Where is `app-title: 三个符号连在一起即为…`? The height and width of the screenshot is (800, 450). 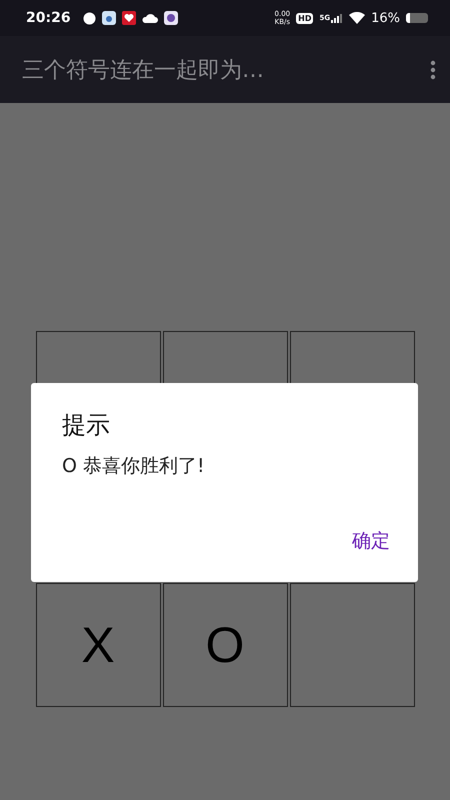 app-title: 三个符号连在一起即为… is located at coordinates (143, 70).